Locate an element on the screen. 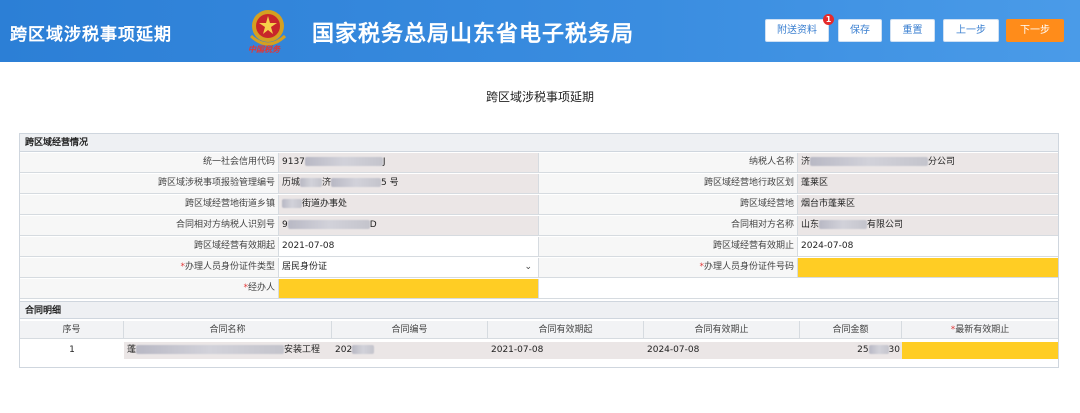  id-no-input is located at coordinates (927, 267).